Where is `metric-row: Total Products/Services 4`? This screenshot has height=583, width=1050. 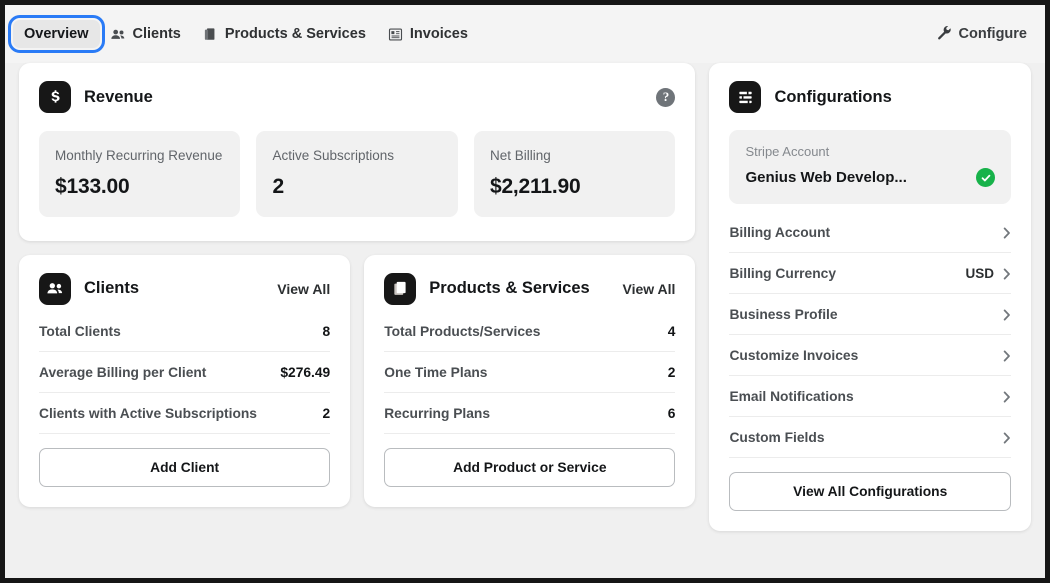
metric-row: Total Products/Services 4 is located at coordinates (530, 331).